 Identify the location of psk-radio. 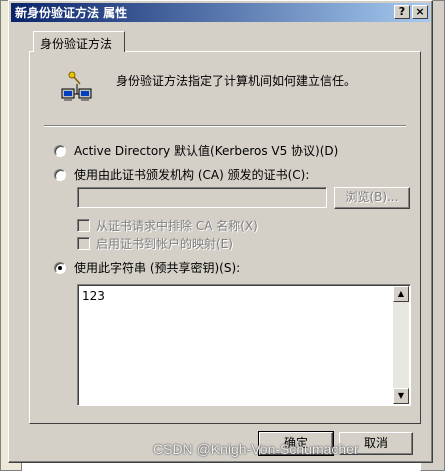
(60, 267).